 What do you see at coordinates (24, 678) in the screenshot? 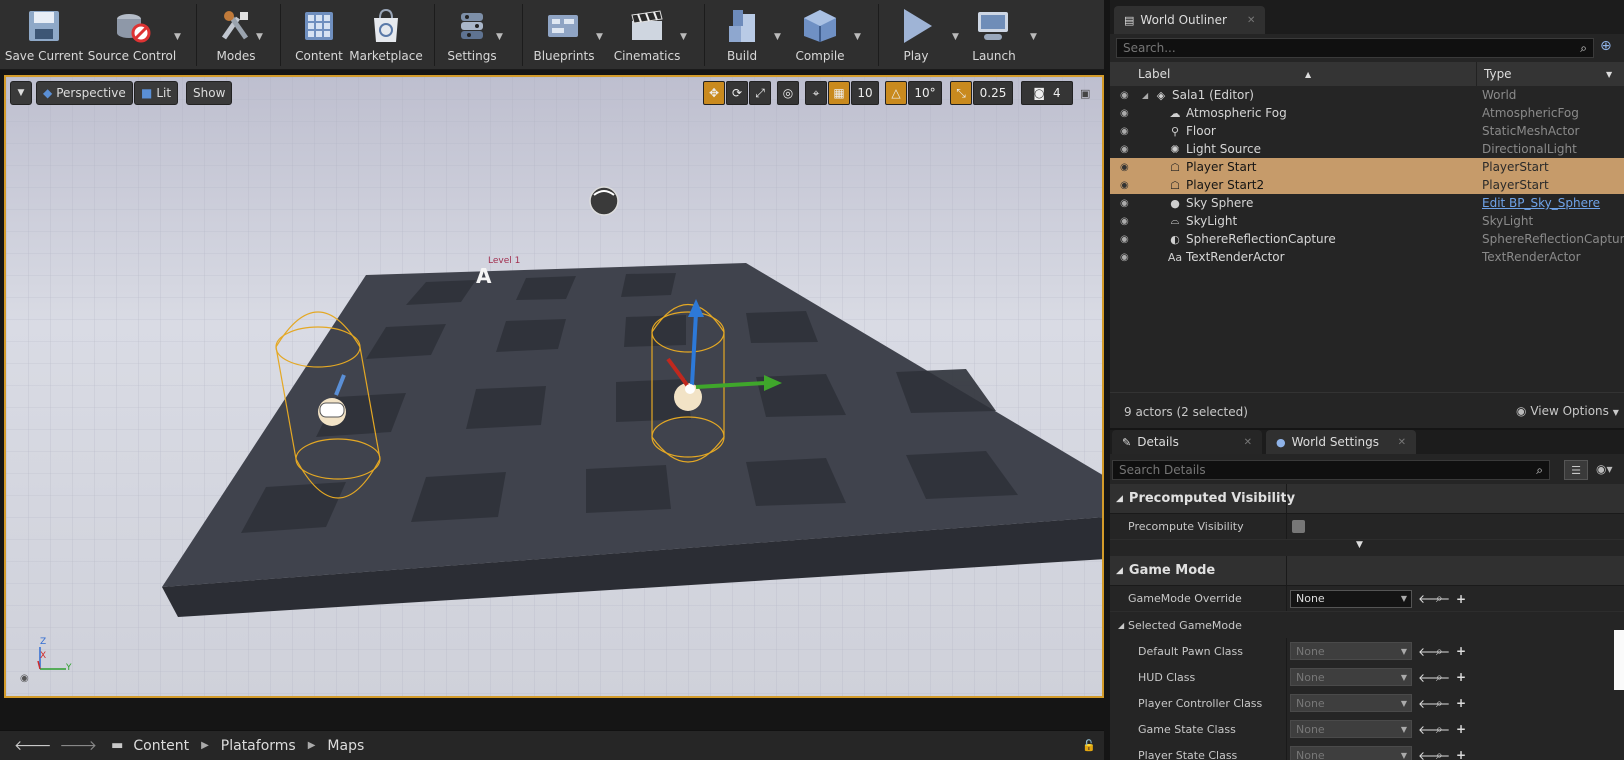
I see `help-icon: ◉` at bounding box center [24, 678].